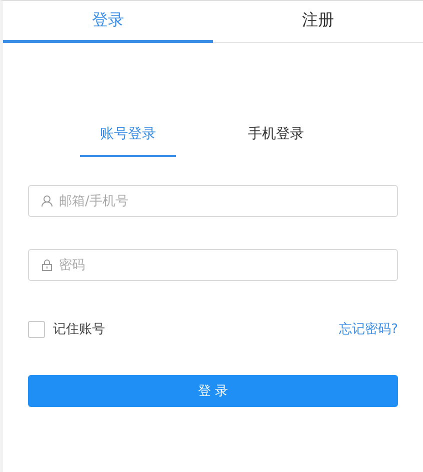 This screenshot has height=472, width=423. What do you see at coordinates (36, 329) in the screenshot?
I see `checkbox` at bounding box center [36, 329].